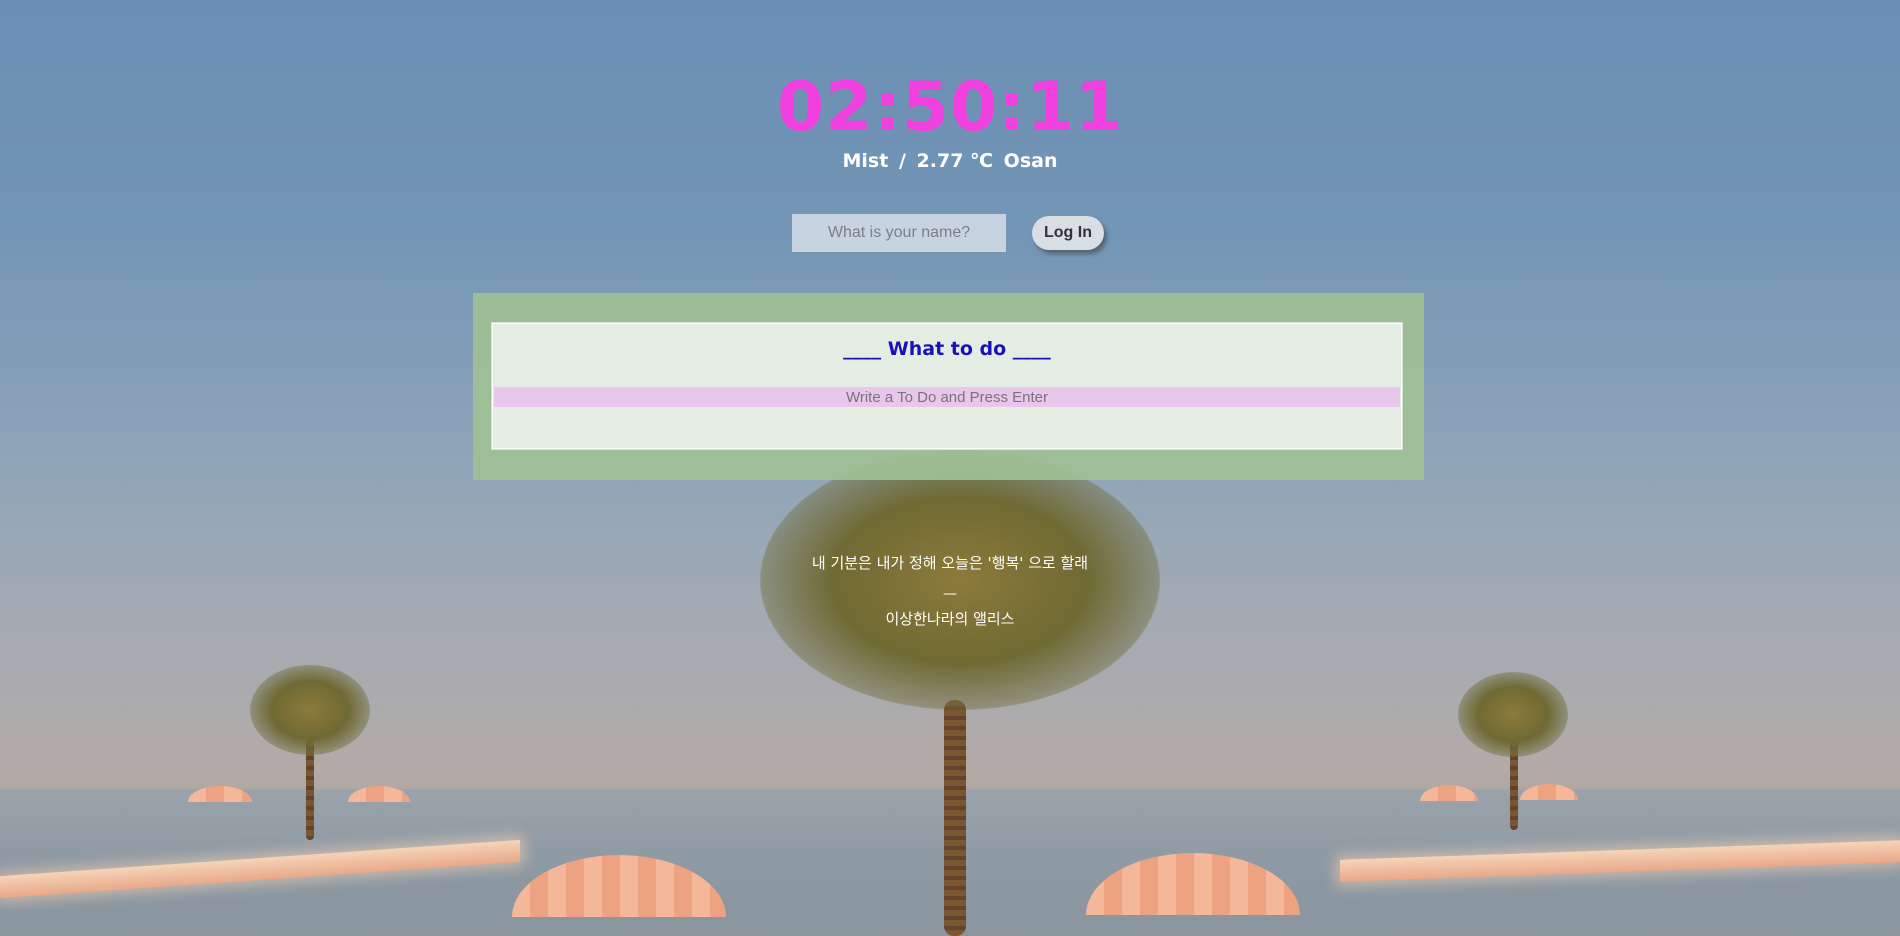 This screenshot has width=1900, height=936. Describe the element at coordinates (950, 563) in the screenshot. I see `quote-text: 내 기분은 내가 정해 오늘은 '행복' 으로 할래` at that location.